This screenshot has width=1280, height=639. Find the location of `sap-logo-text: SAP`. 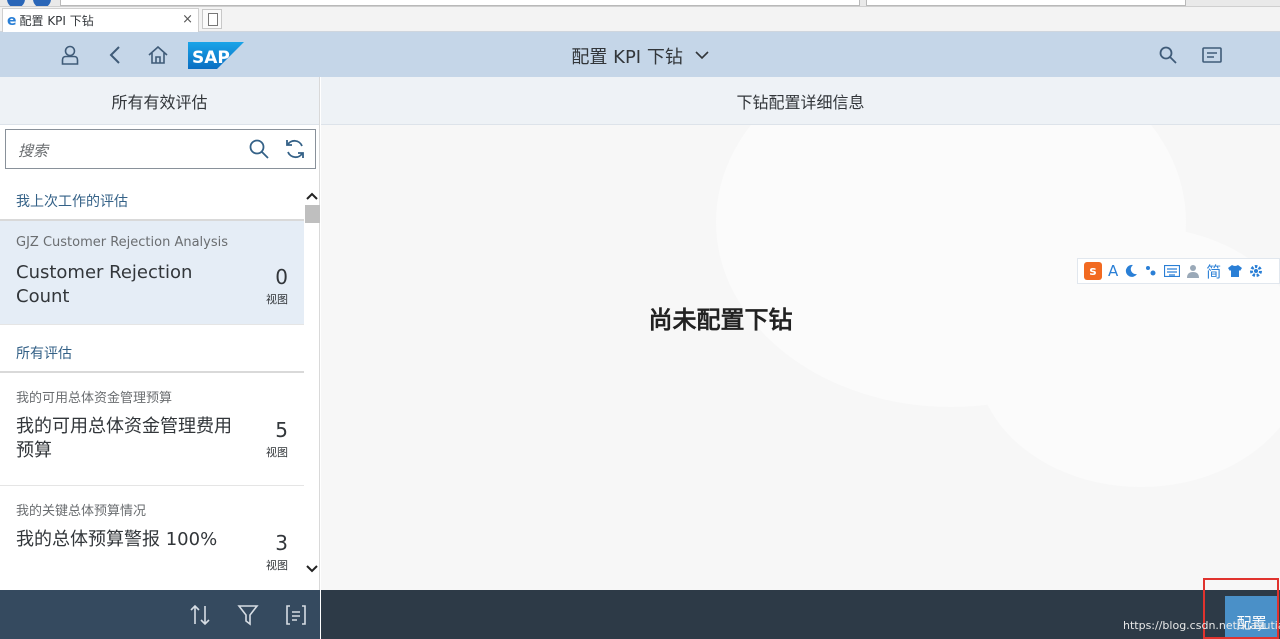

sap-logo-text: SAP is located at coordinates (211, 58).